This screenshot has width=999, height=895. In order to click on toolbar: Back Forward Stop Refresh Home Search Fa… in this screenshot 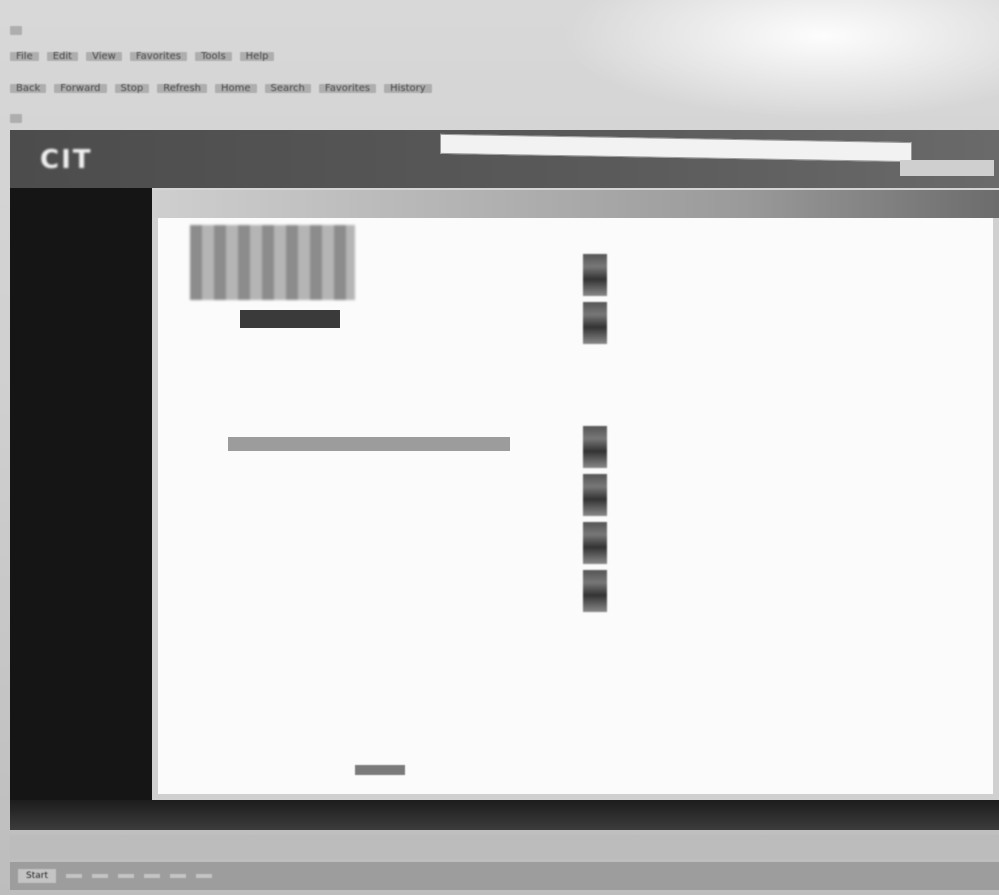, I will do `click(504, 88)`.